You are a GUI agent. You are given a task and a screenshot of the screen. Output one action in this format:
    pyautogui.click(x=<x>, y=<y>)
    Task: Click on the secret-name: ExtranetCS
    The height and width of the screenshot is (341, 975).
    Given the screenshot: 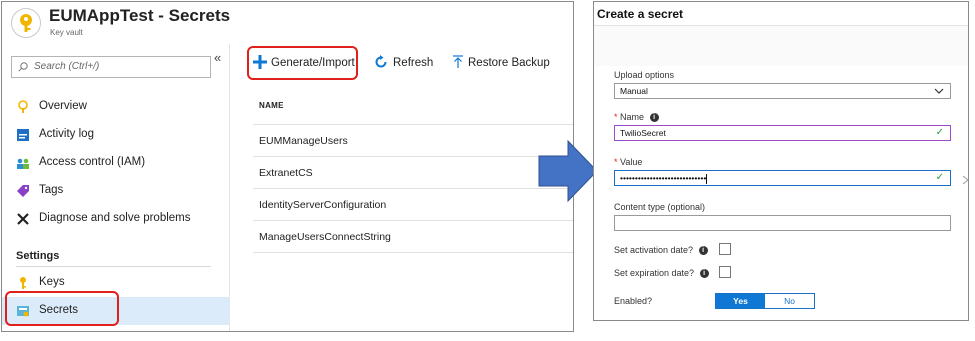 What is the action you would take?
    pyautogui.click(x=286, y=173)
    